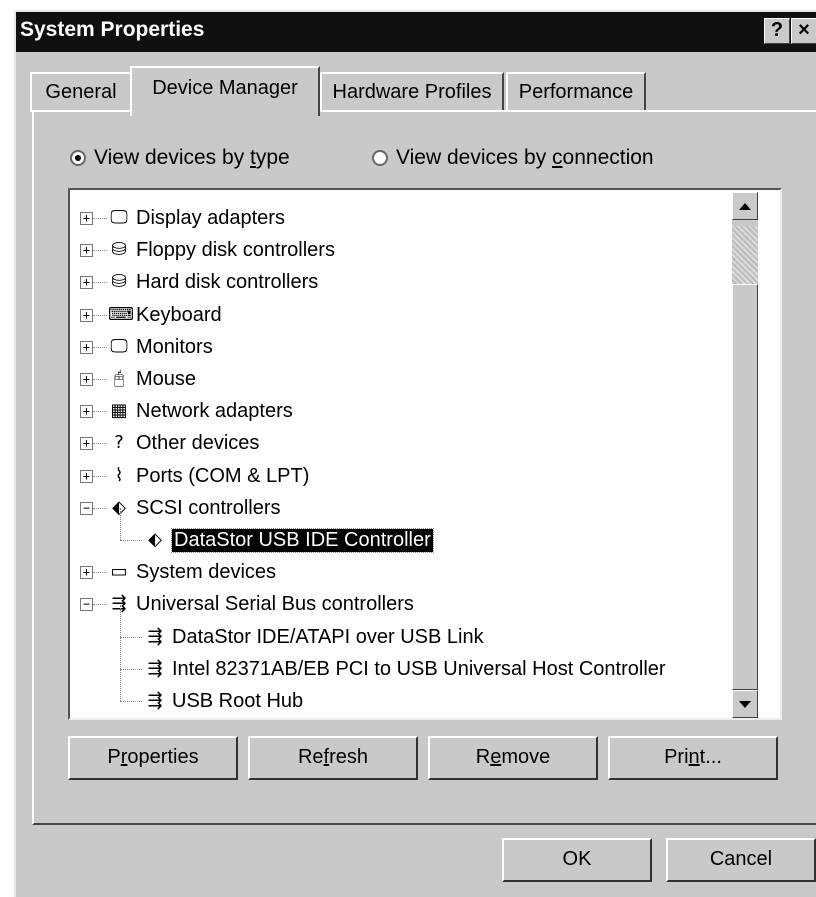 The width and height of the screenshot is (816, 897). I want to click on device-category-label: Universal Serial Bus controllers, so click(275, 604).